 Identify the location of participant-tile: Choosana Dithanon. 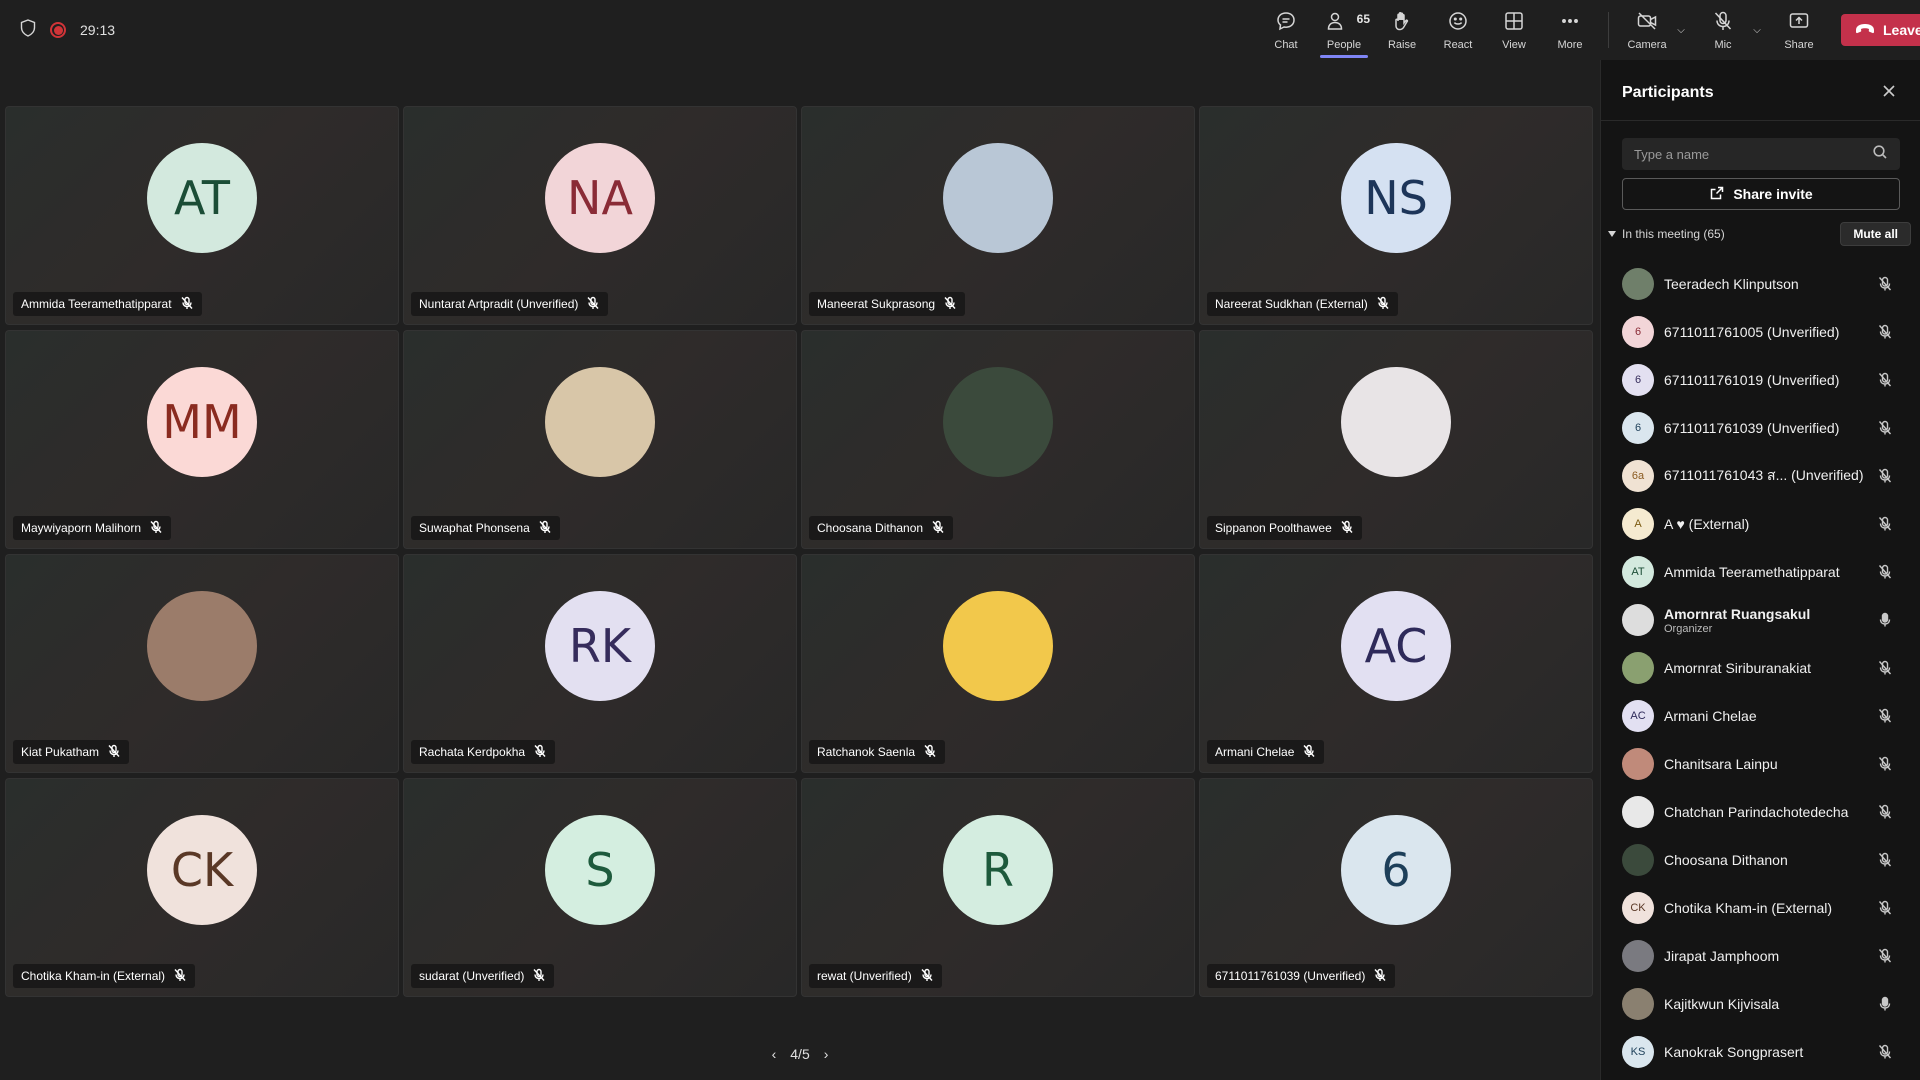
(998, 439).